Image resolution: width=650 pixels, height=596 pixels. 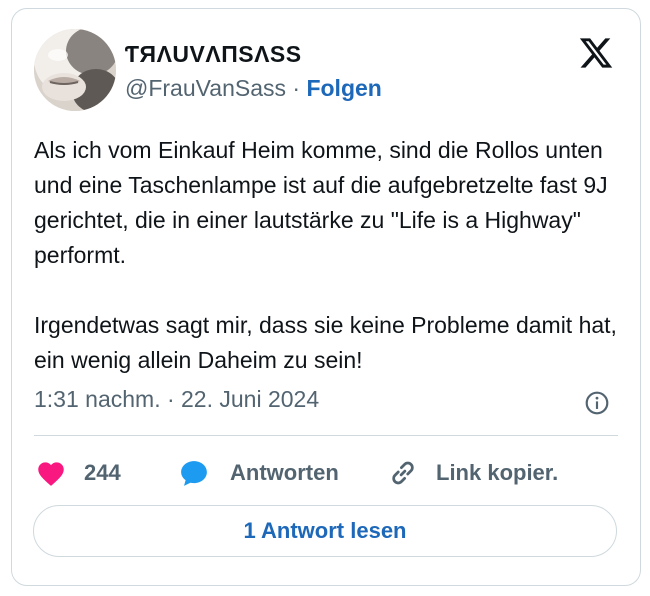 What do you see at coordinates (326, 435) in the screenshot?
I see `divider` at bounding box center [326, 435].